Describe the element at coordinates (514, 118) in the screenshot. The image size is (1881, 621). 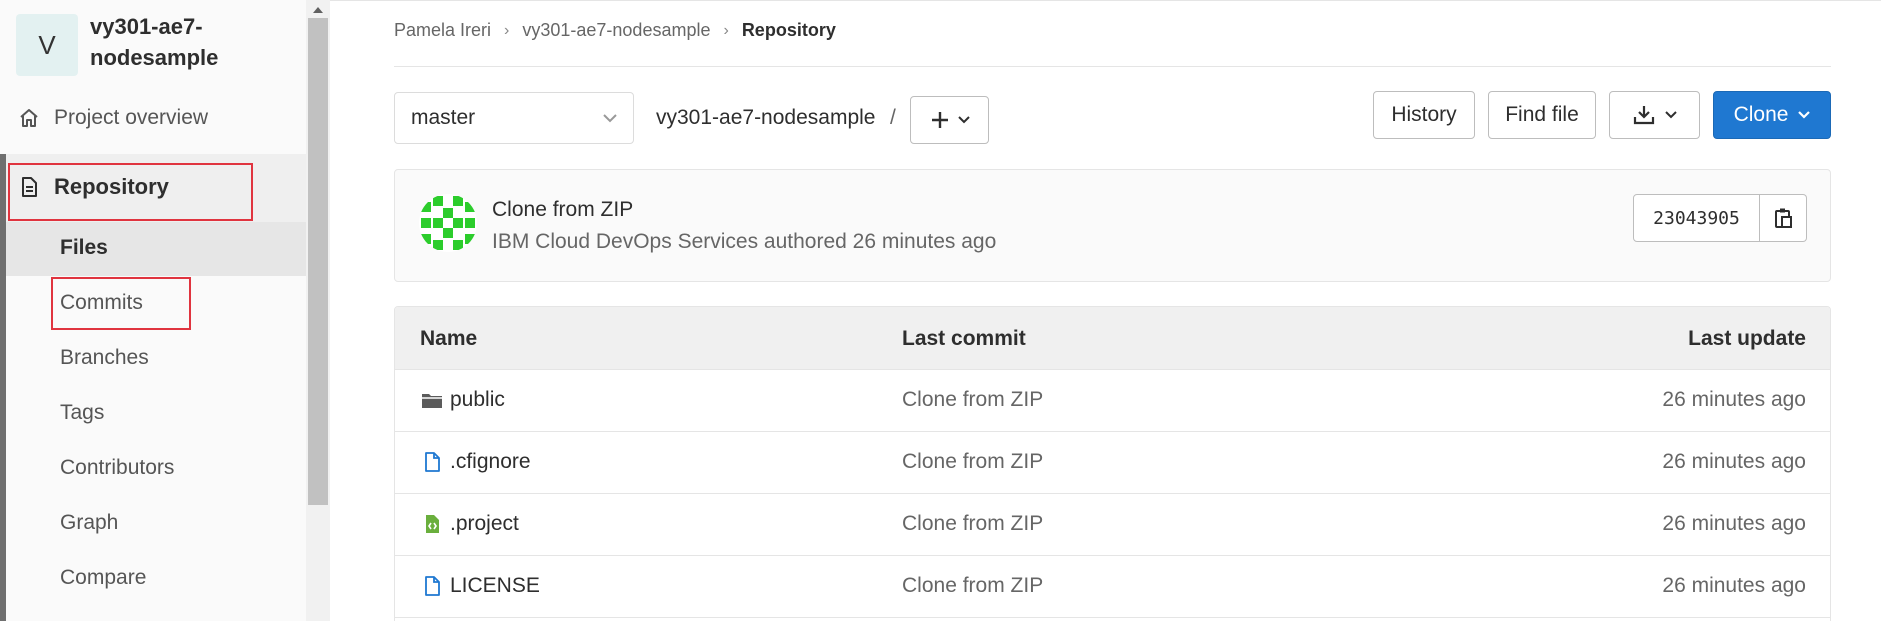
I see `branch-selector: master` at that location.